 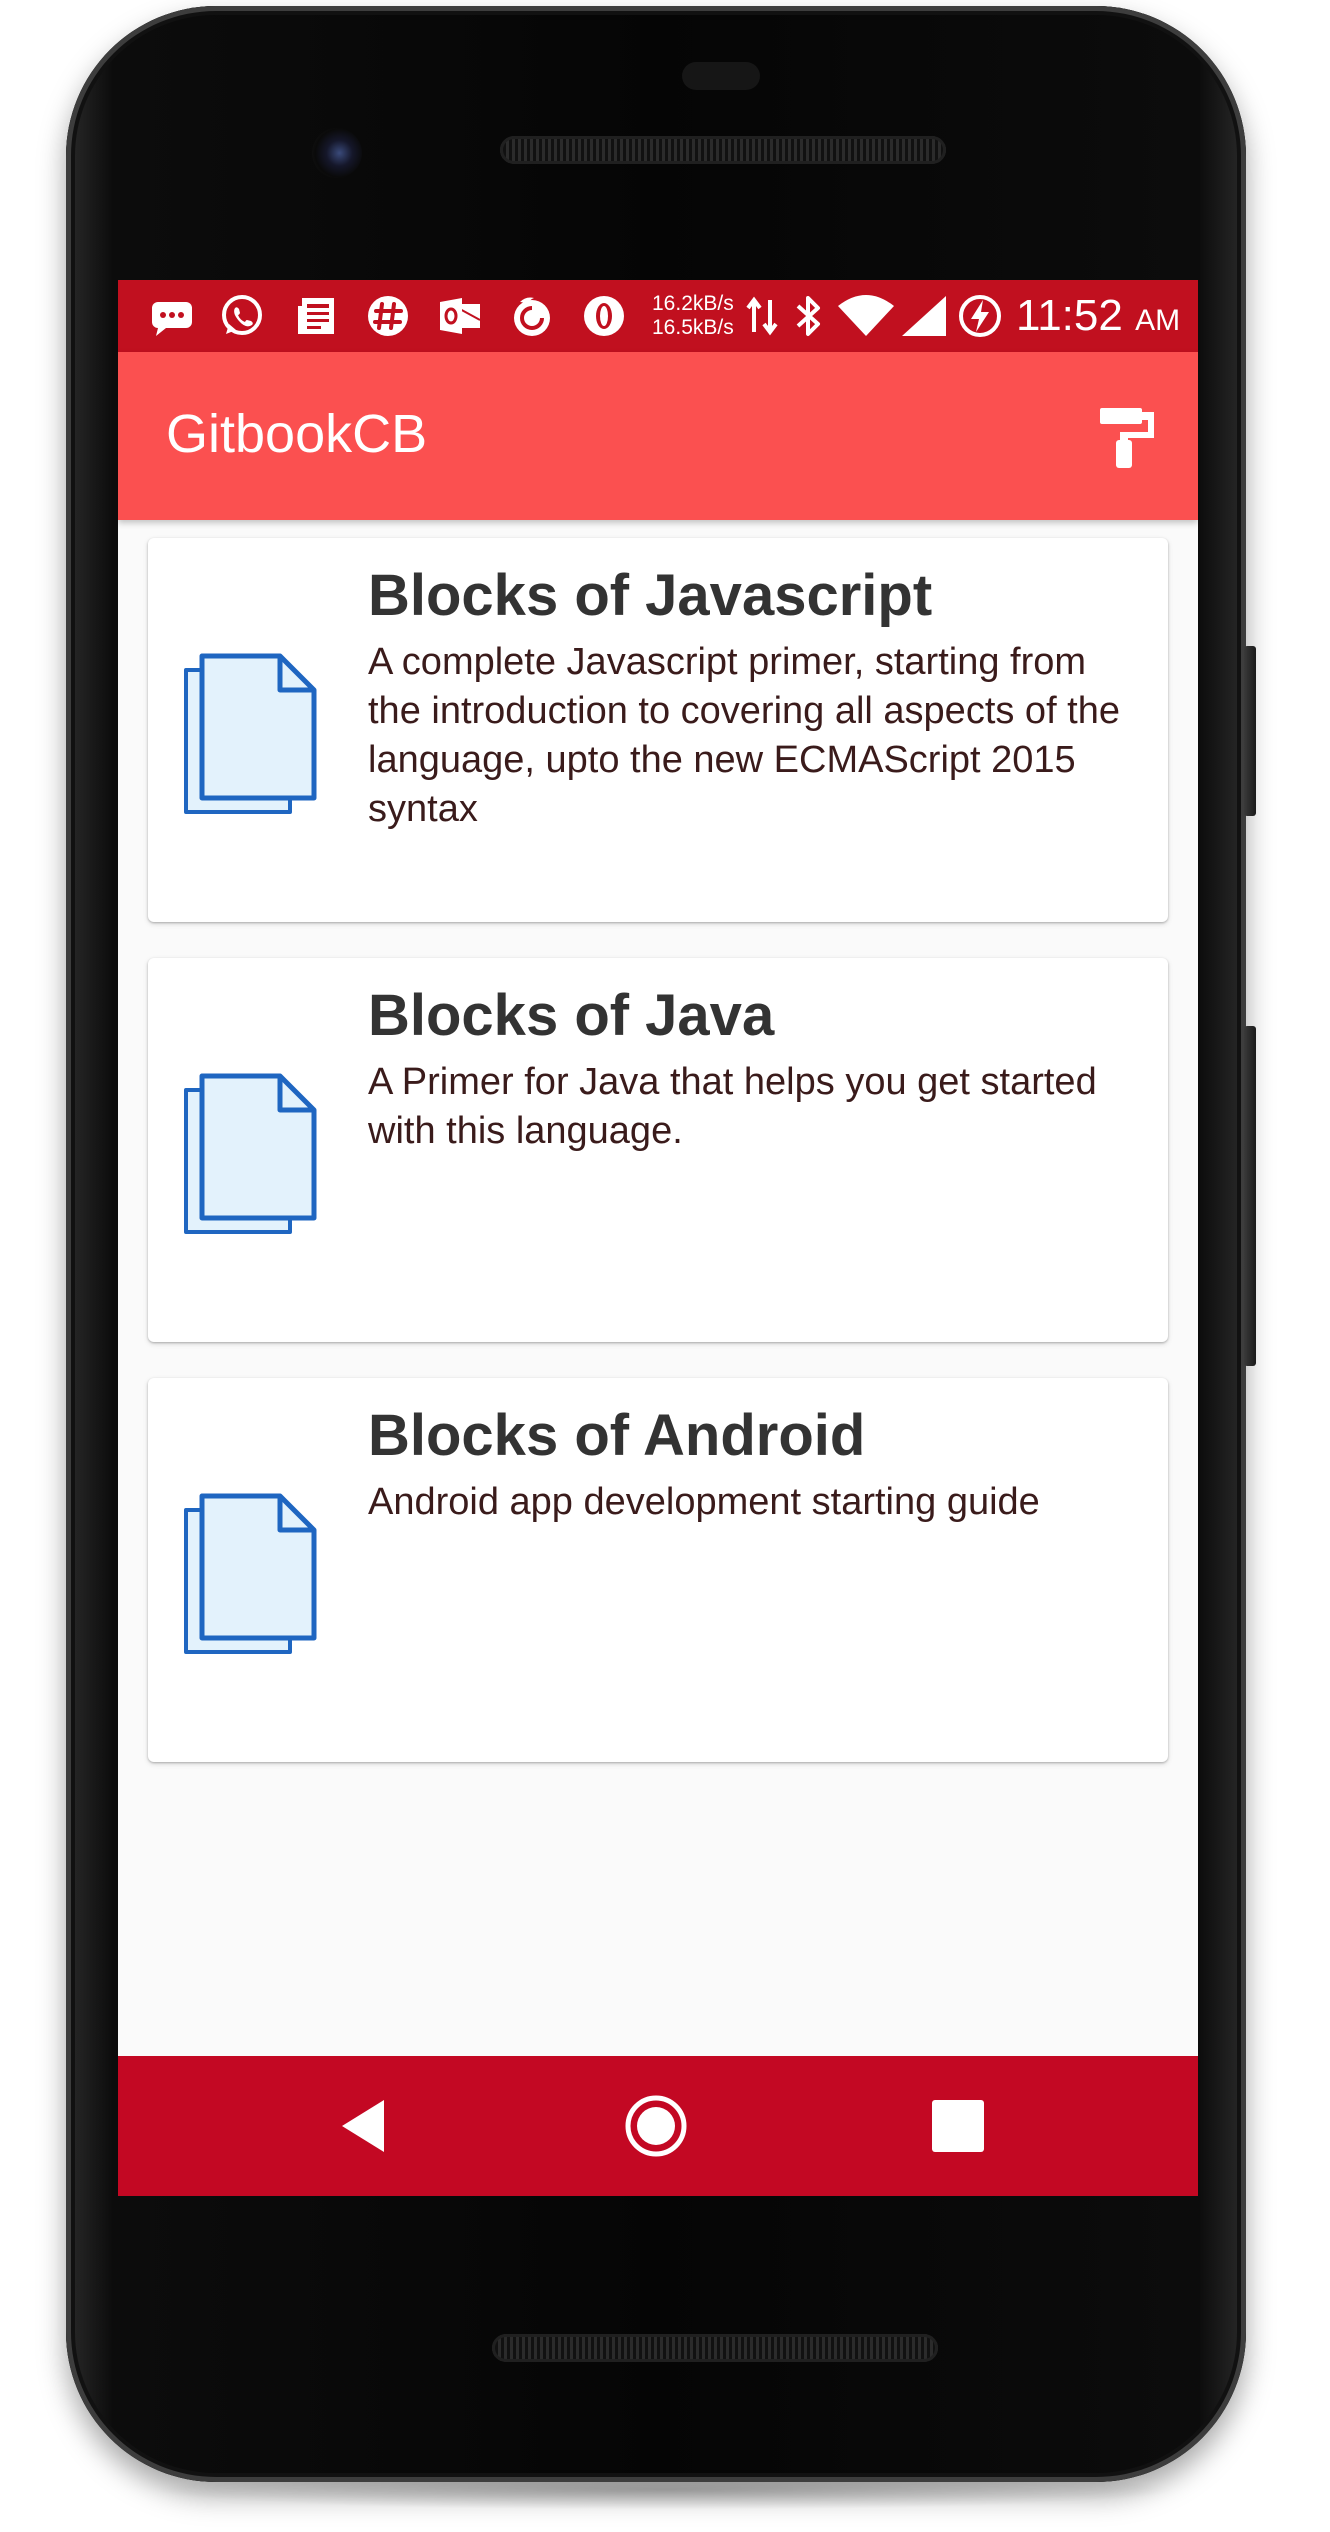 What do you see at coordinates (980, 316) in the screenshot?
I see `battery-charging-icon` at bounding box center [980, 316].